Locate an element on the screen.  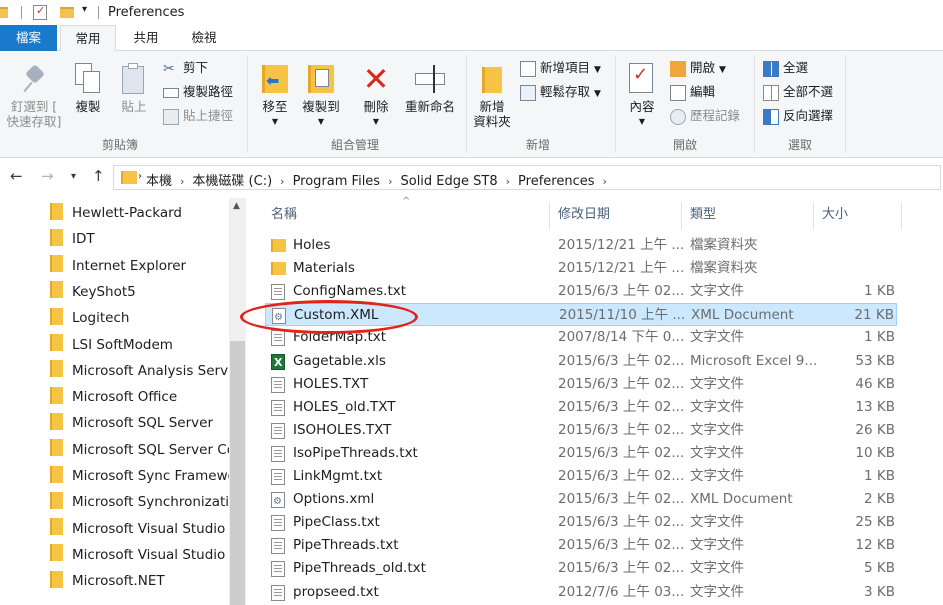
tree-item: Microsoft Office is located at coordinates (140, 397).